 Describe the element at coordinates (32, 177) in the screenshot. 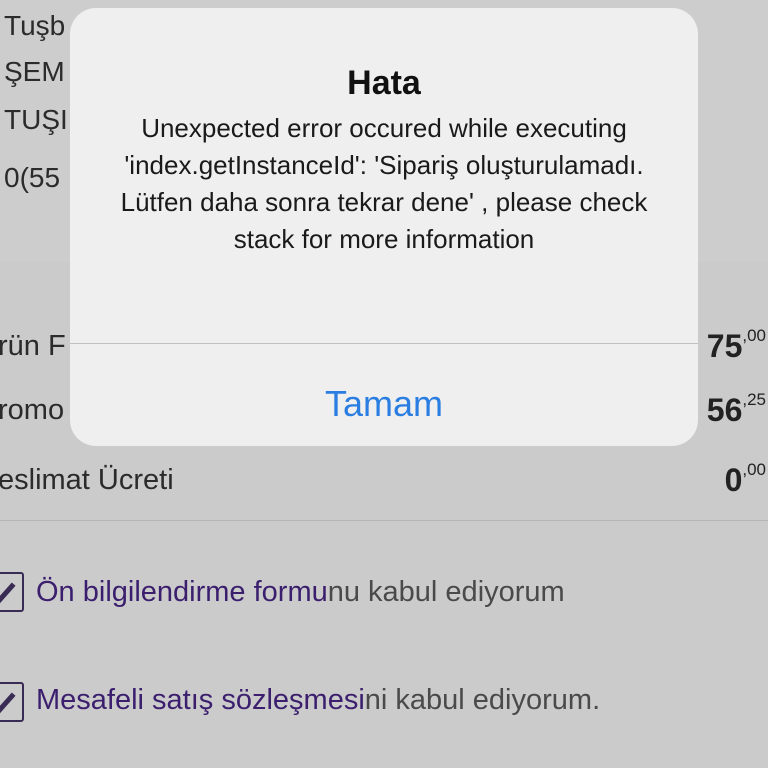

I see `phone-line: 0(55` at that location.